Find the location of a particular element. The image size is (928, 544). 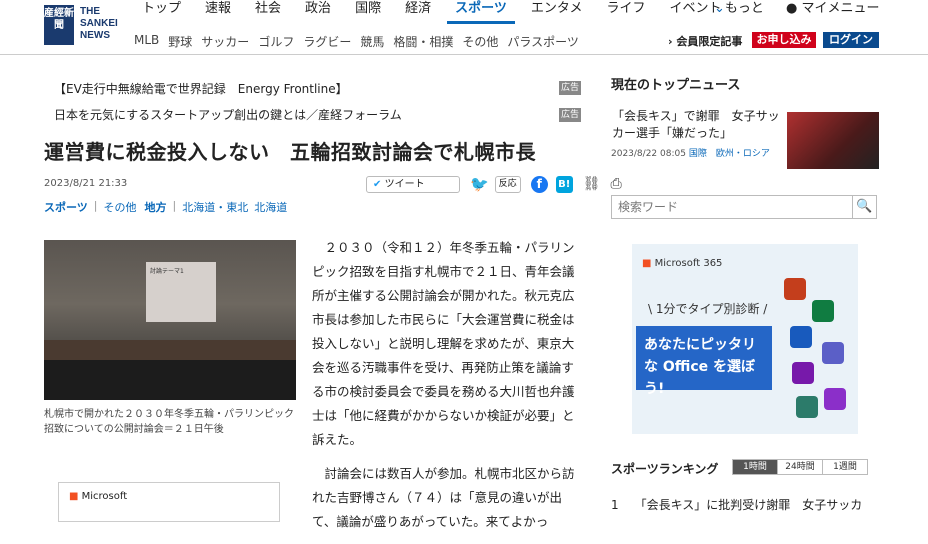

ad-tagline: \ 1分でタイプ別診断 / is located at coordinates (708, 309).